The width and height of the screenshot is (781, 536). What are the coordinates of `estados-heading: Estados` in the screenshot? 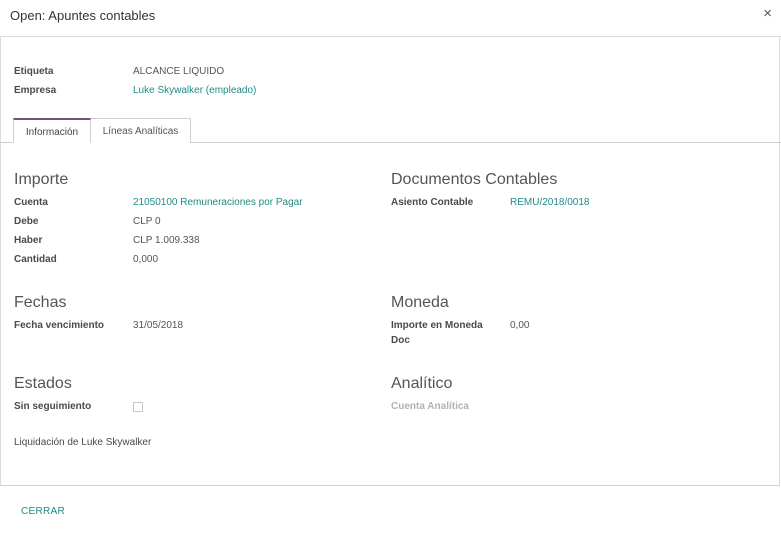 It's located at (43, 383).